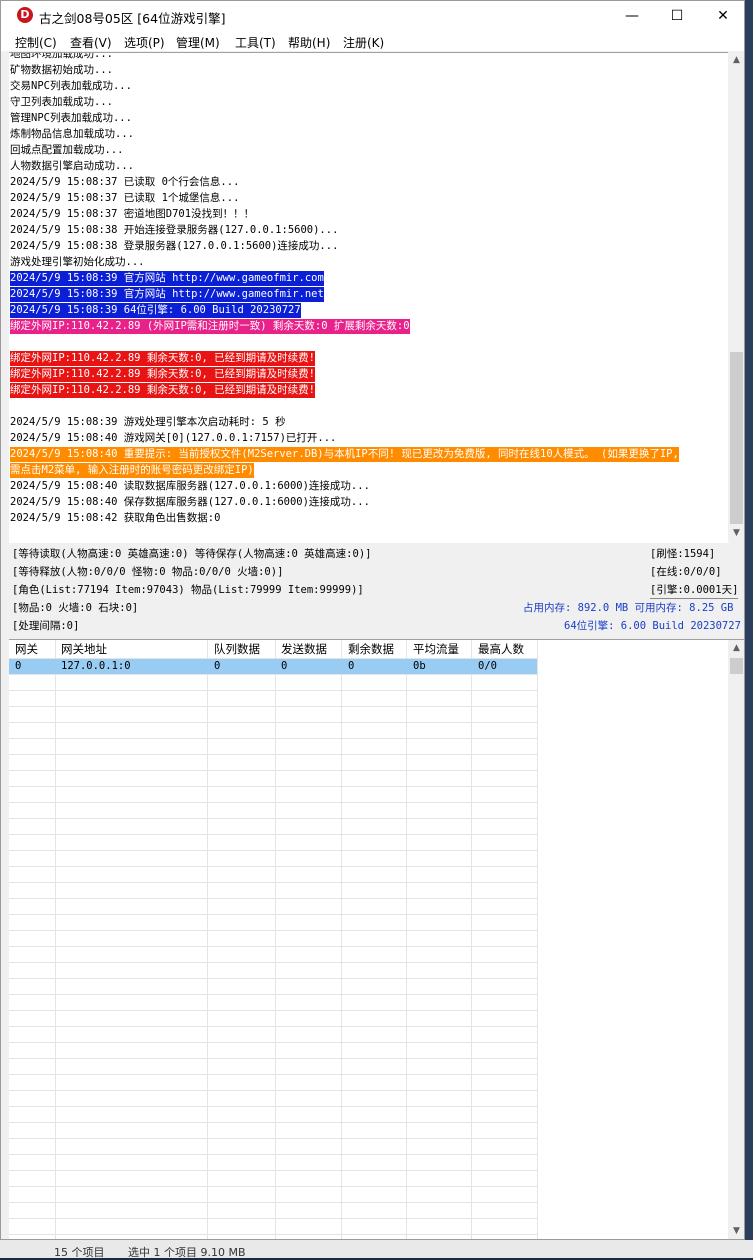 Image resolution: width=753 pixels, height=1260 pixels. I want to click on minimize-button: —, so click(632, 16).